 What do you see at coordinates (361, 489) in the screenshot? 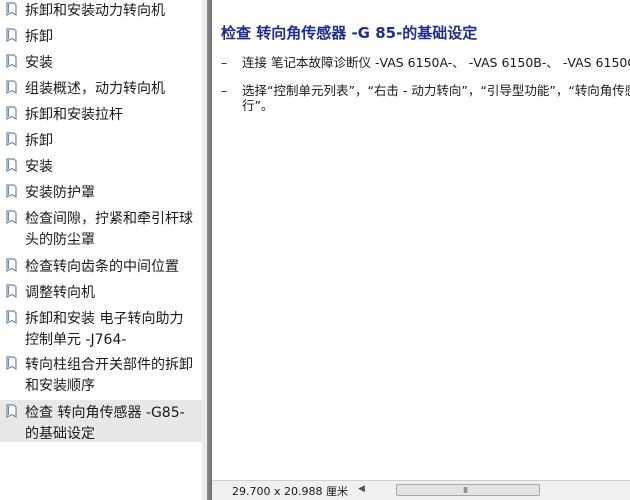
I see `scroll-left-arrow-icon: ◀` at bounding box center [361, 489].